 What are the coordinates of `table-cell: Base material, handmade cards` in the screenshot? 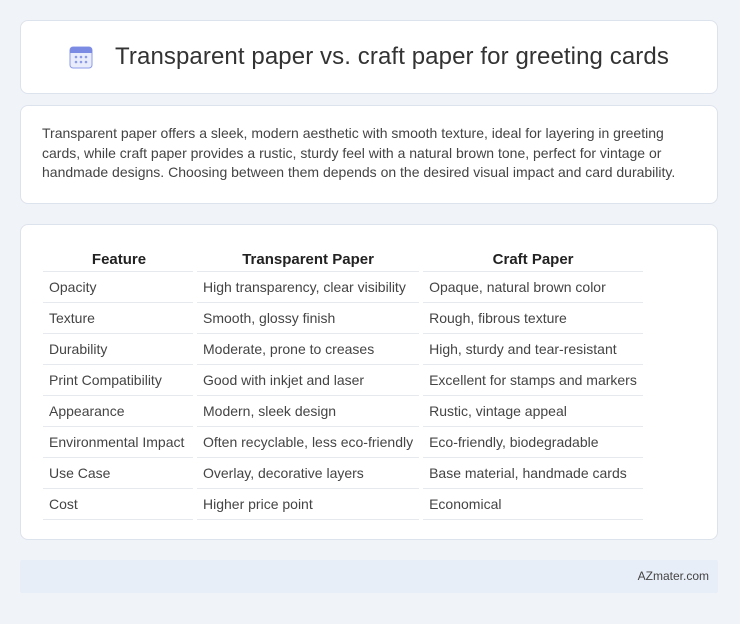 It's located at (534, 473).